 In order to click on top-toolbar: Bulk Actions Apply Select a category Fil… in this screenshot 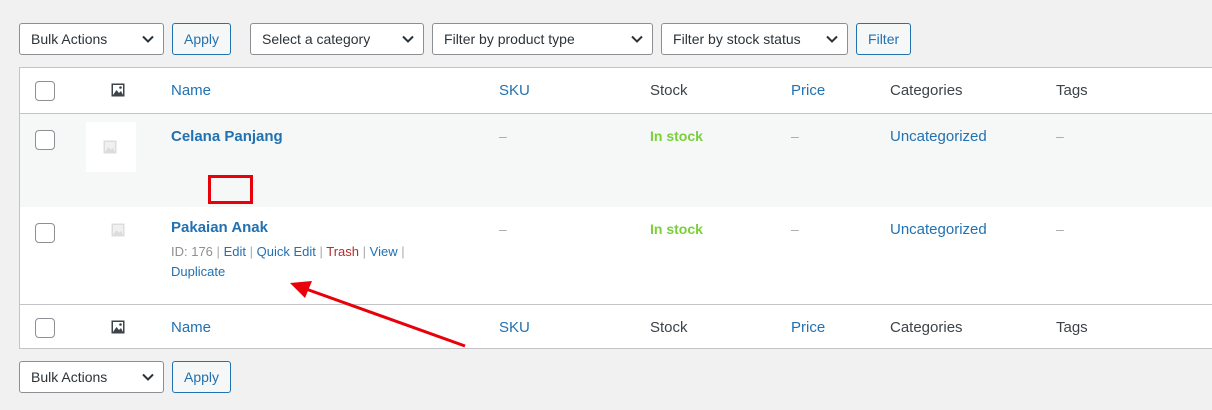, I will do `click(465, 39)`.